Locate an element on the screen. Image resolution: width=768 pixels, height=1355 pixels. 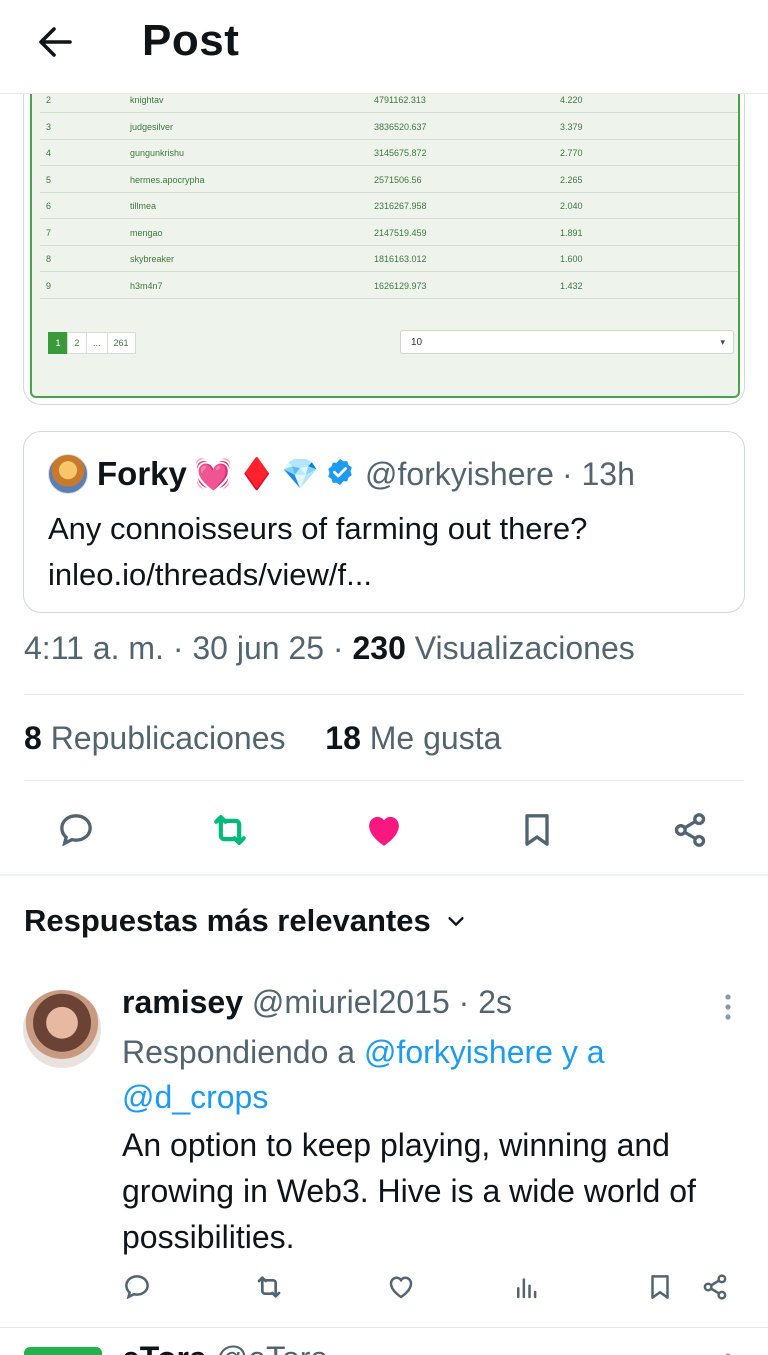
table-cell-score: 4791162.313 is located at coordinates (400, 100).